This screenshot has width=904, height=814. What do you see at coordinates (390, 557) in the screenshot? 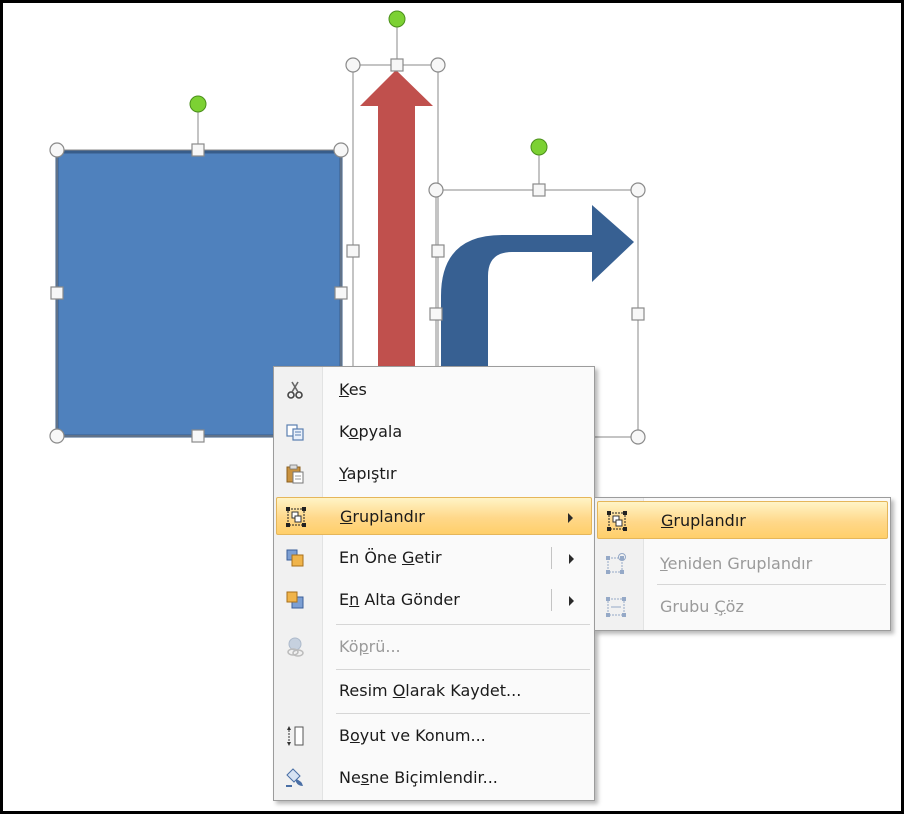
I see `menu-item-label: En Öne Getir` at bounding box center [390, 557].